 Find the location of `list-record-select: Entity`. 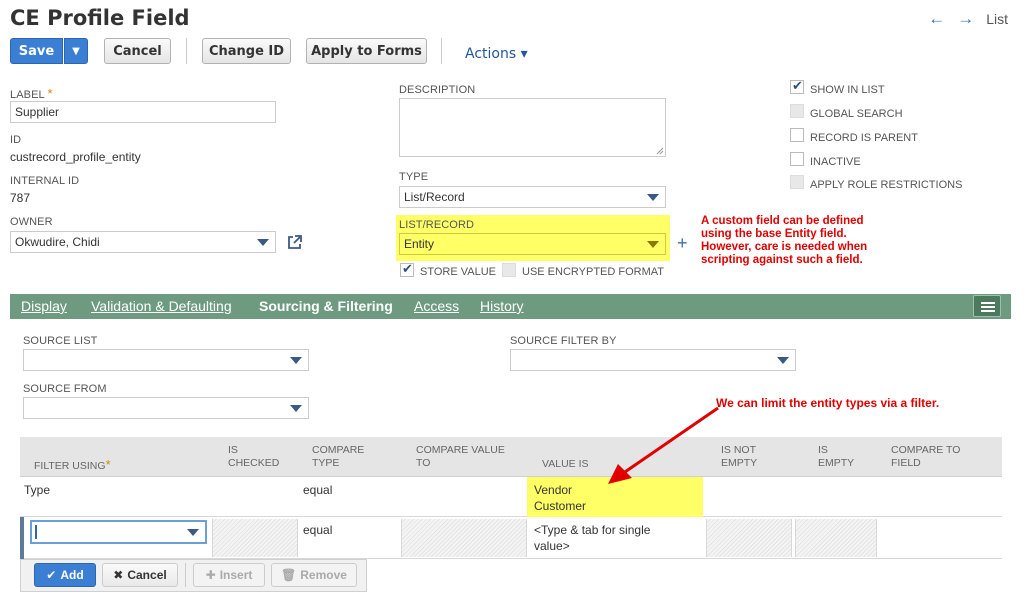

list-record-select: Entity is located at coordinates (532, 244).